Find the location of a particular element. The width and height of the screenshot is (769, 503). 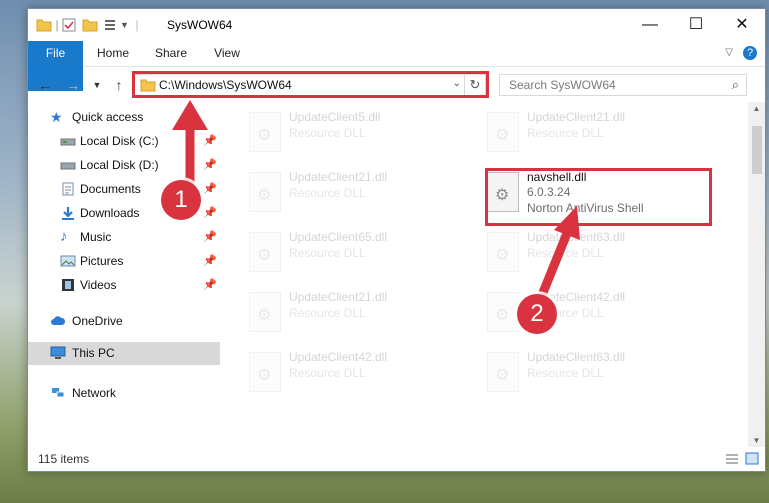

properties-icon is located at coordinates (69, 25).